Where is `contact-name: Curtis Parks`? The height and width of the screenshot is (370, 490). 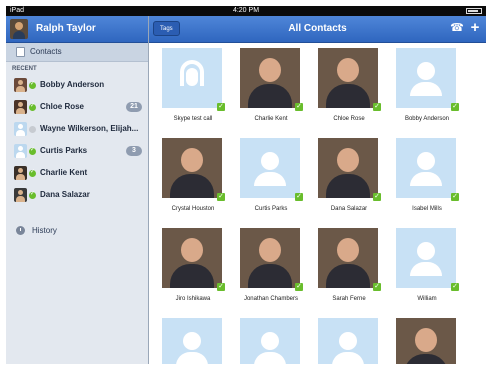
contact-name: Curtis Parks is located at coordinates (271, 209).